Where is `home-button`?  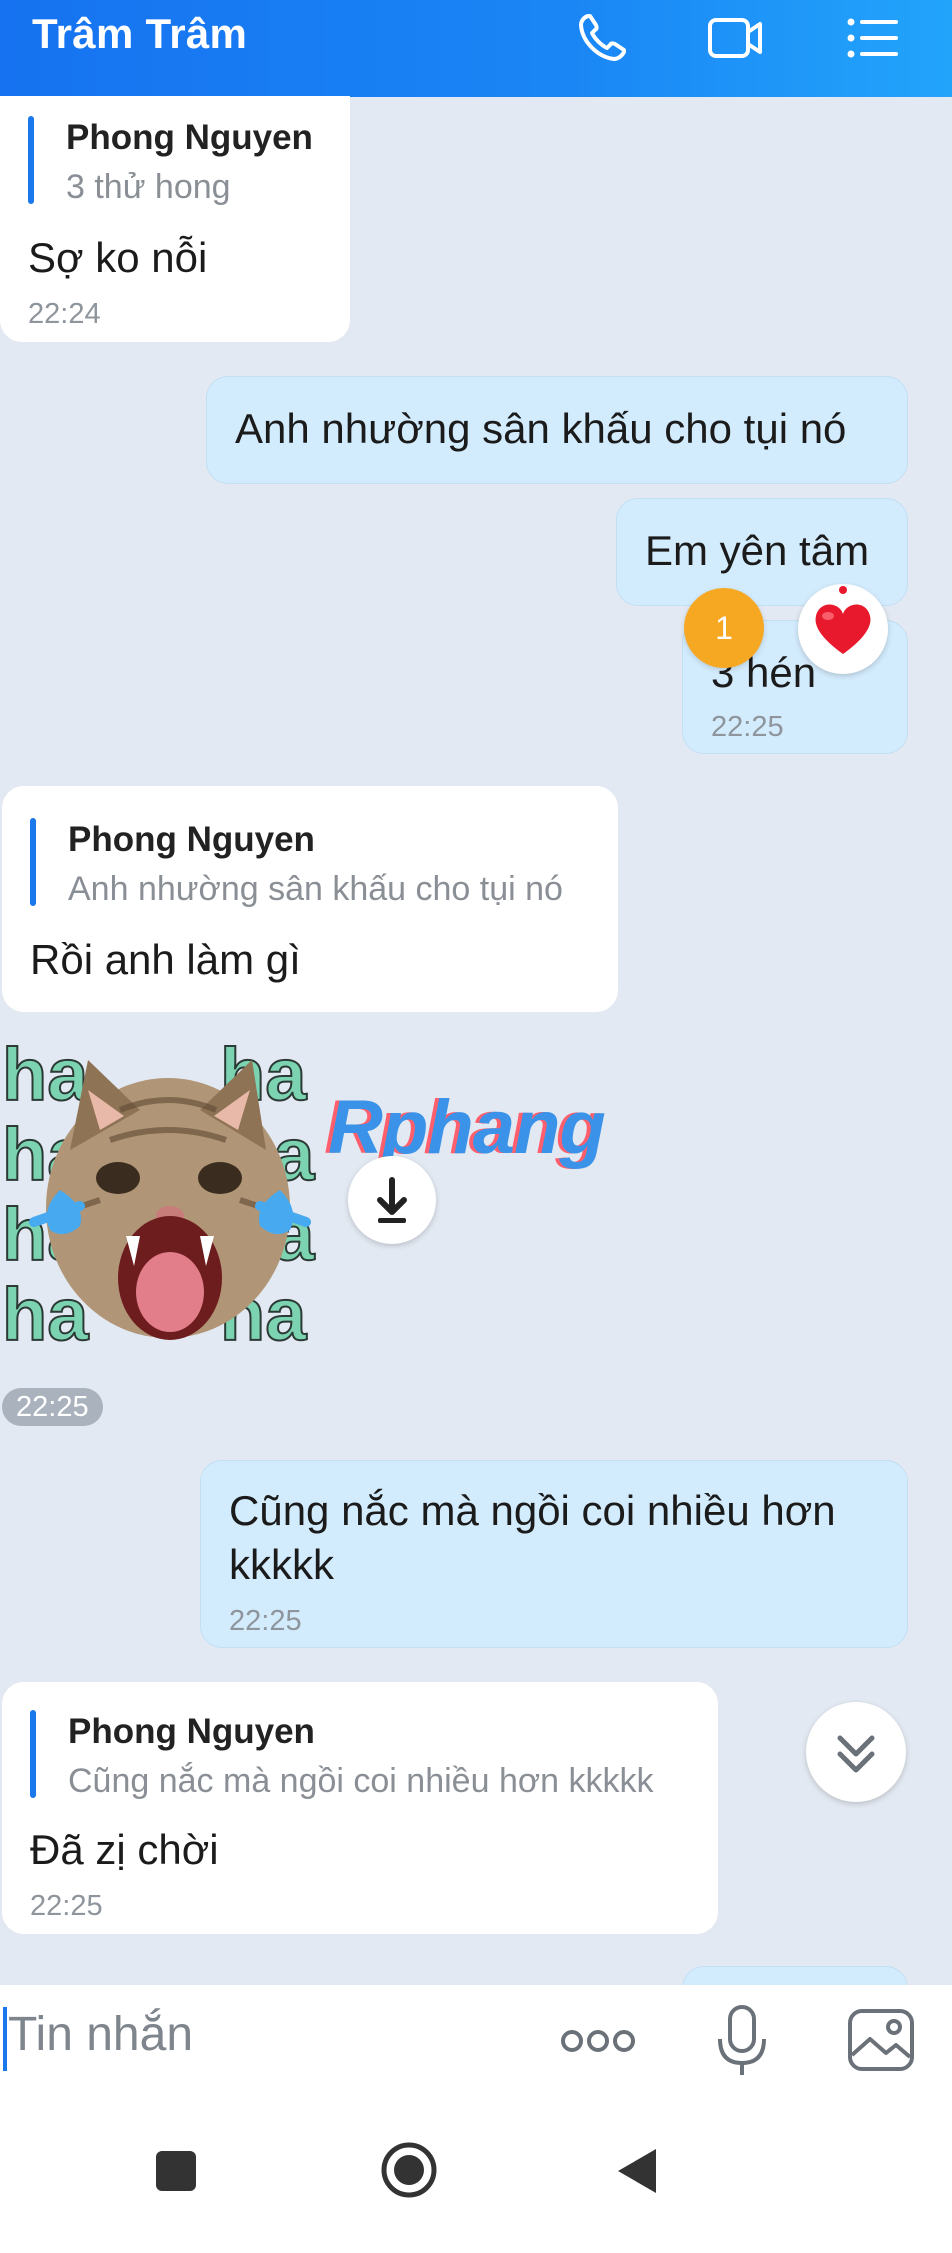 home-button is located at coordinates (409, 2170).